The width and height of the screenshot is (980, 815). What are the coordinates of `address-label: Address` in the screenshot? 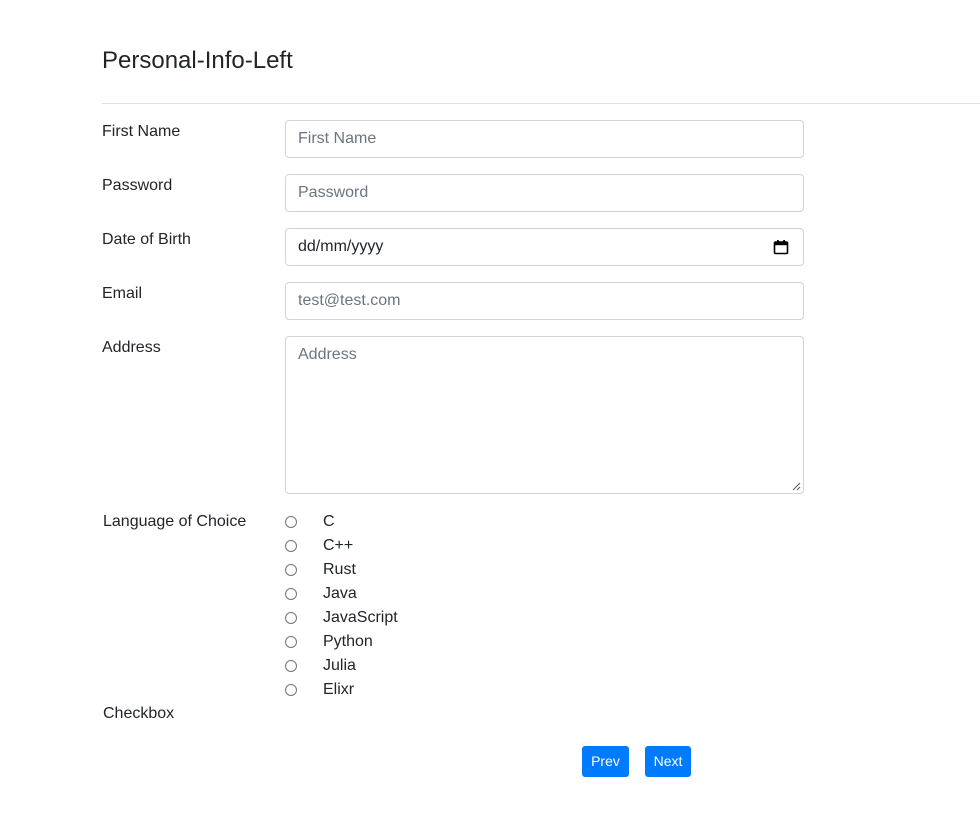 It's located at (131, 347).